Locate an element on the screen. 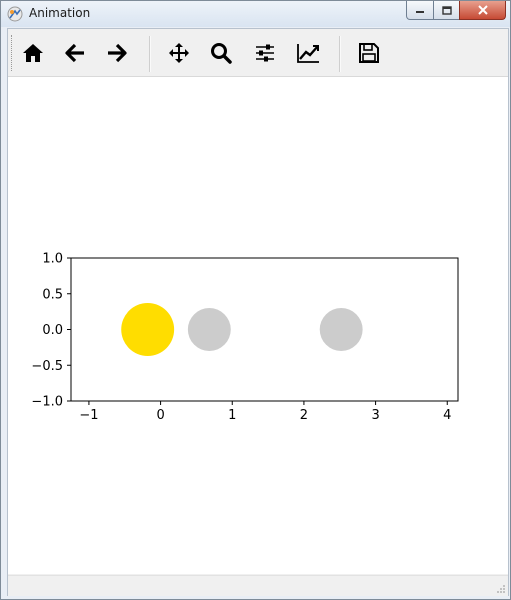 The image size is (511, 600). navigation-toolbar is located at coordinates (258, 53).